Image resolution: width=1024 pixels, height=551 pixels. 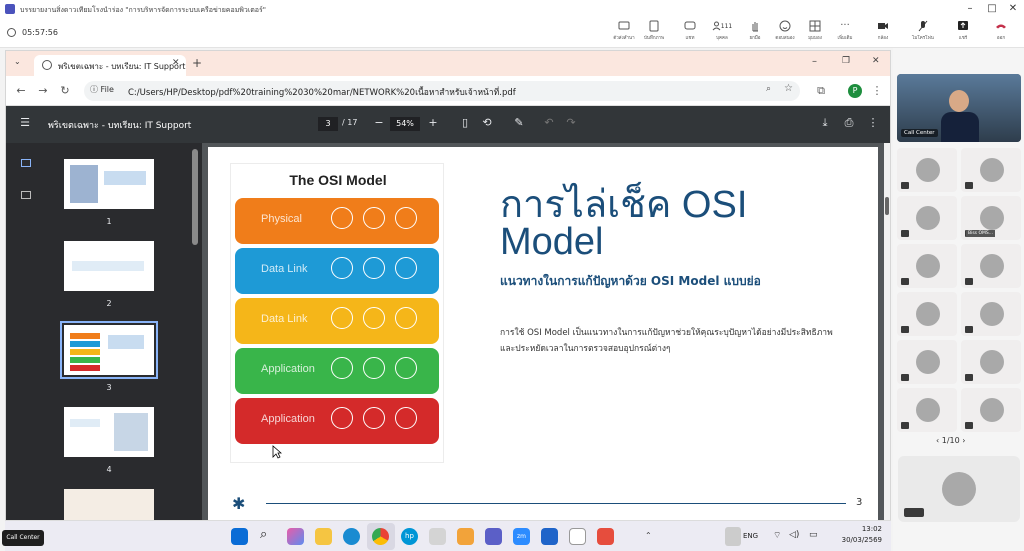 I want to click on file-chip-label: File, so click(x=107, y=89).